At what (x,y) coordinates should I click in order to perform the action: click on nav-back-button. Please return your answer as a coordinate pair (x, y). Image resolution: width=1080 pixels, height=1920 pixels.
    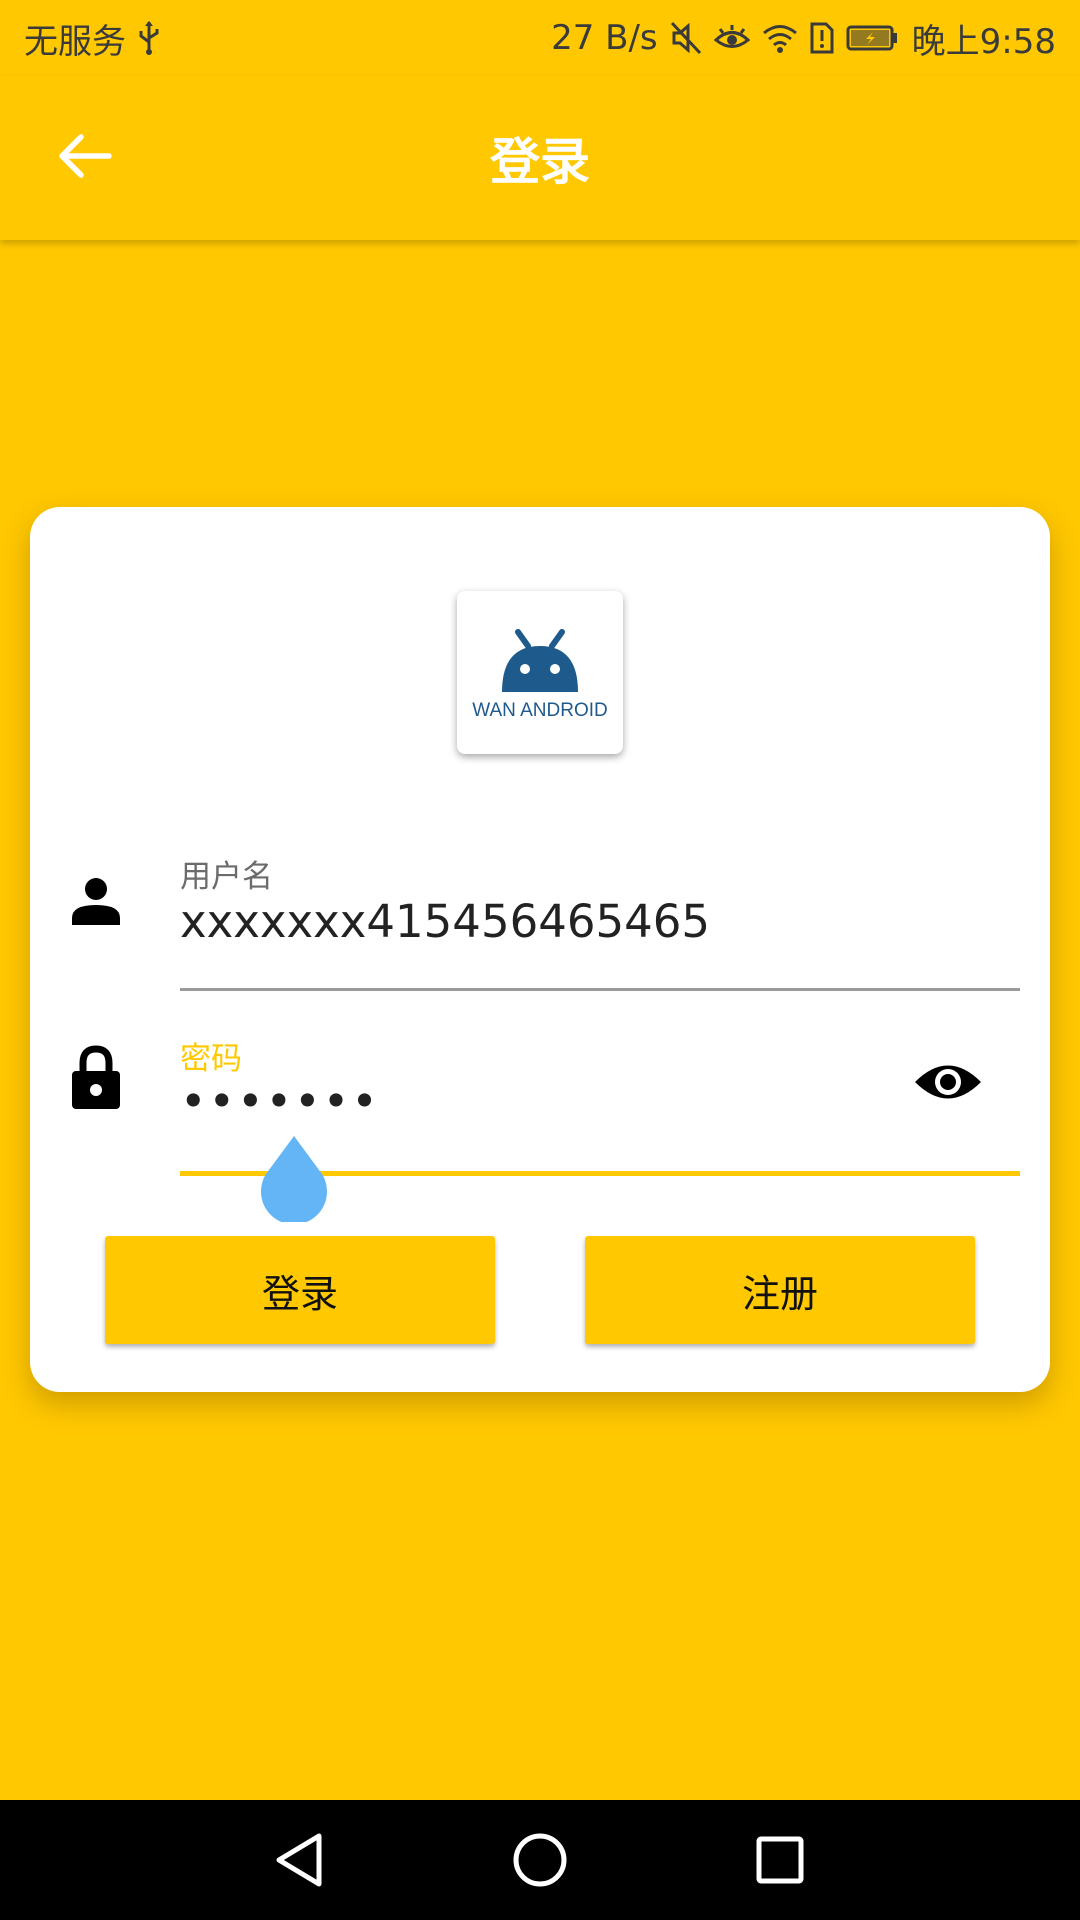
    Looking at the image, I should click on (299, 1860).